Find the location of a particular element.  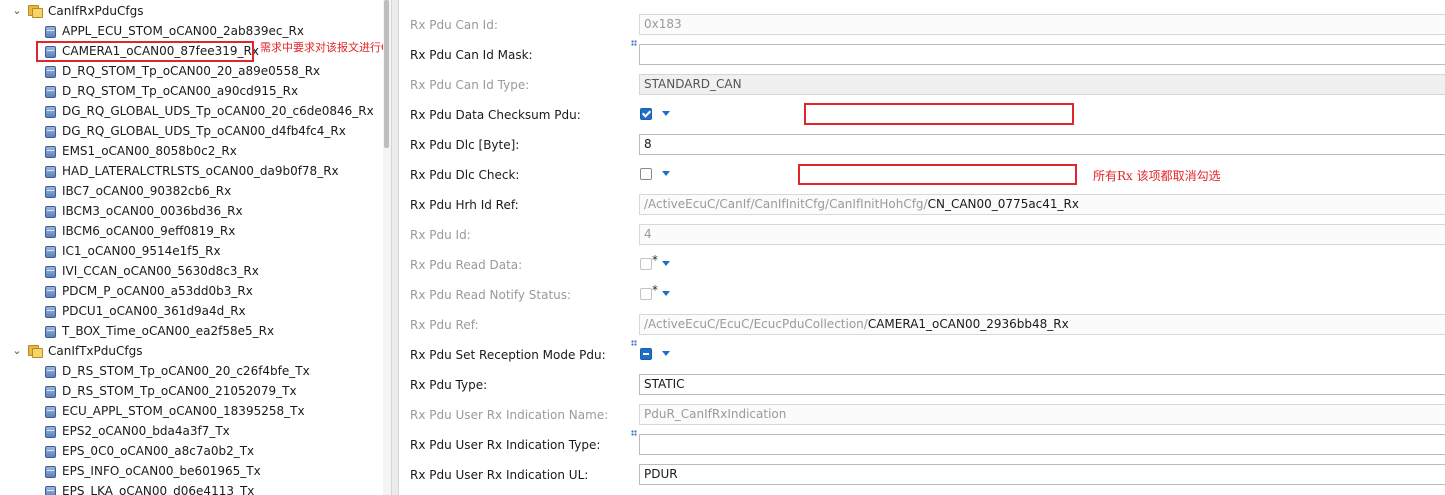

row-pdu-type: Rx Pdu Type: STATIC is located at coordinates (922, 385).